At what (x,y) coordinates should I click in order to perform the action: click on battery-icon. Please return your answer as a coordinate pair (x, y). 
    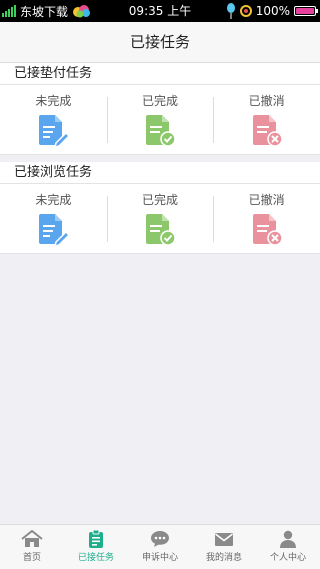
    Looking at the image, I should click on (306, 11).